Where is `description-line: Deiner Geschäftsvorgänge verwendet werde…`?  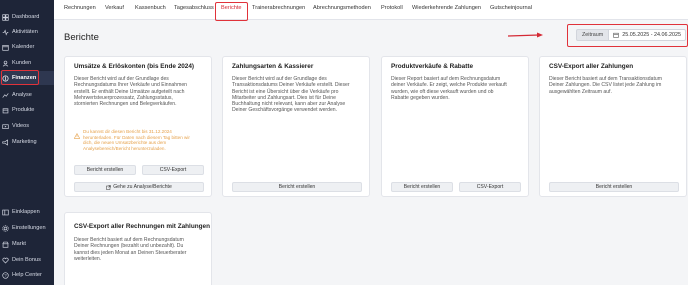
description-line: Deiner Geschäftsvorgänge verwendet werde… is located at coordinates (285, 110).